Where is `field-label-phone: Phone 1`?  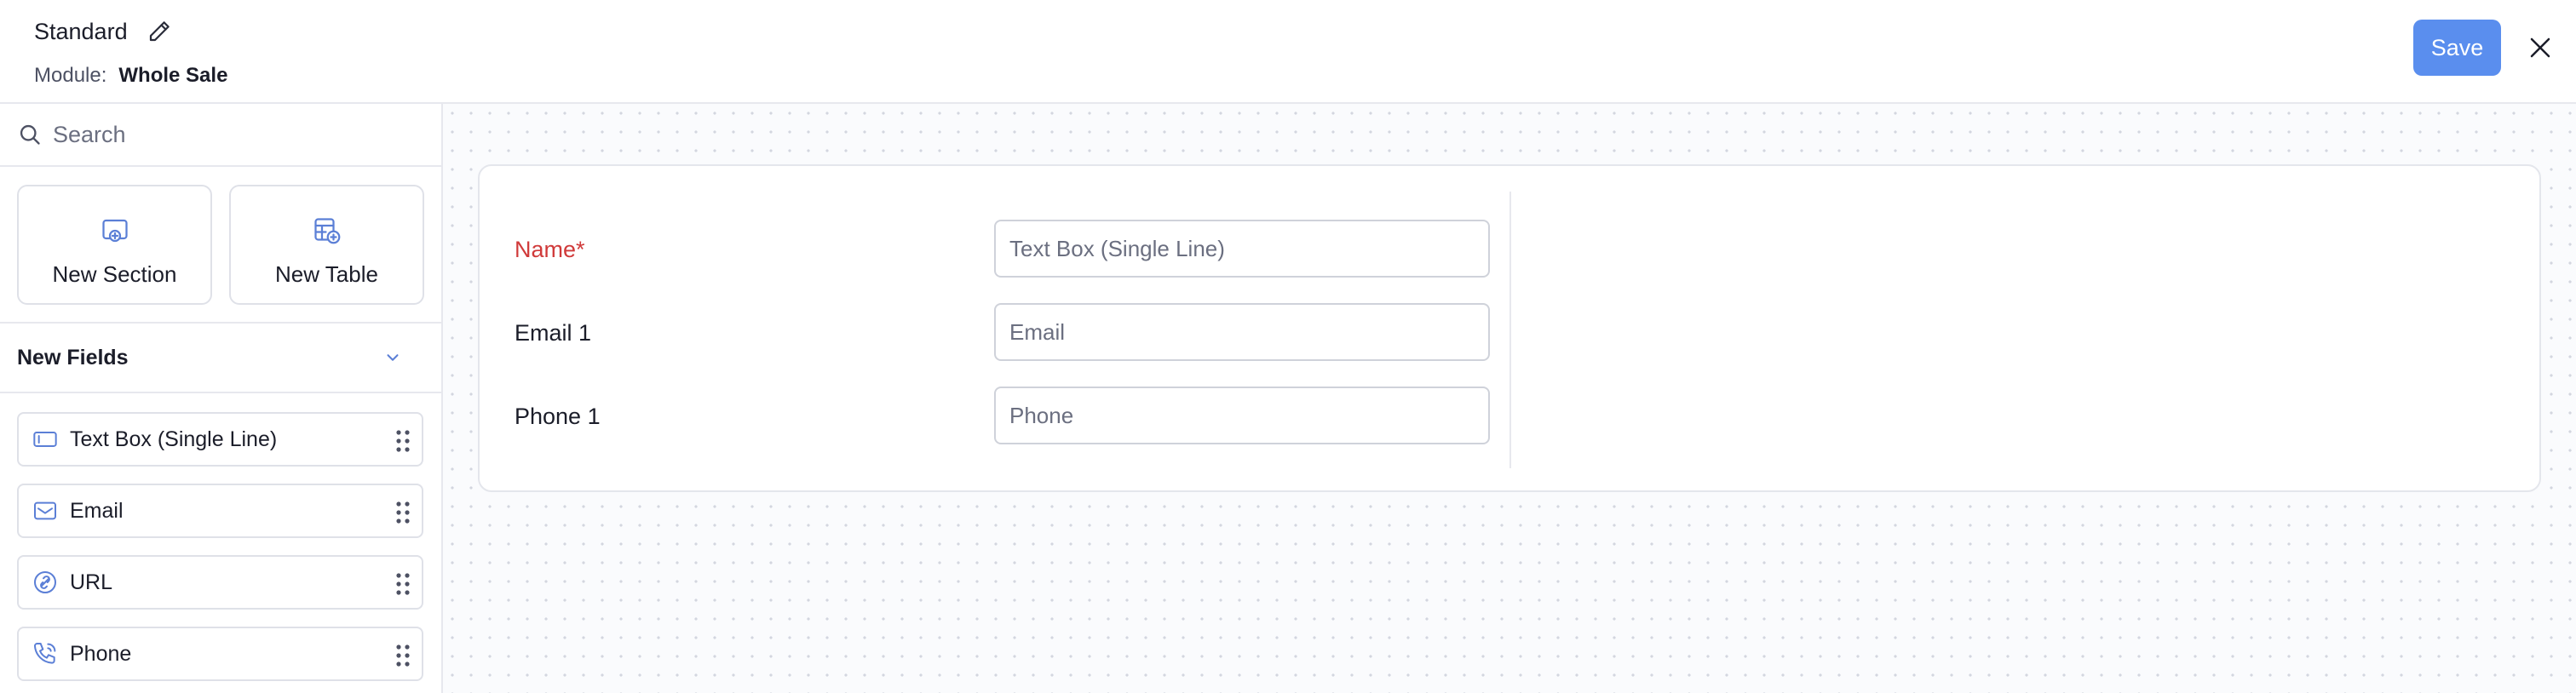
field-label-phone: Phone 1 is located at coordinates (558, 416).